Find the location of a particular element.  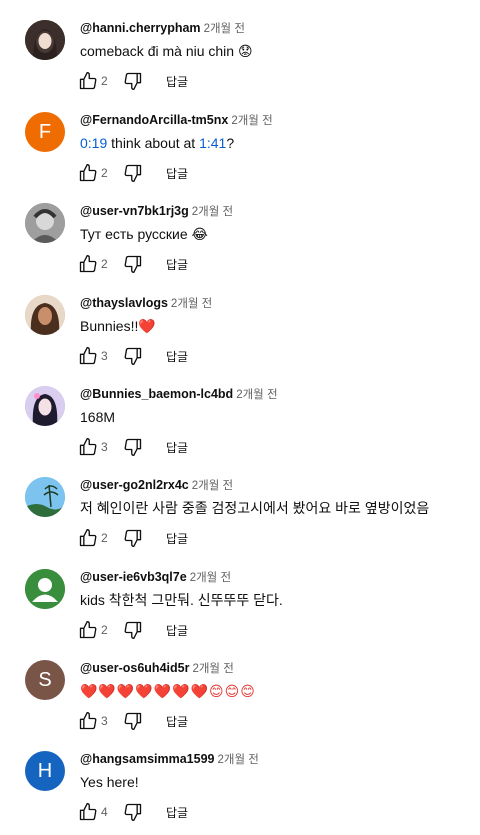

avatar-letter: S is located at coordinates (45, 679).